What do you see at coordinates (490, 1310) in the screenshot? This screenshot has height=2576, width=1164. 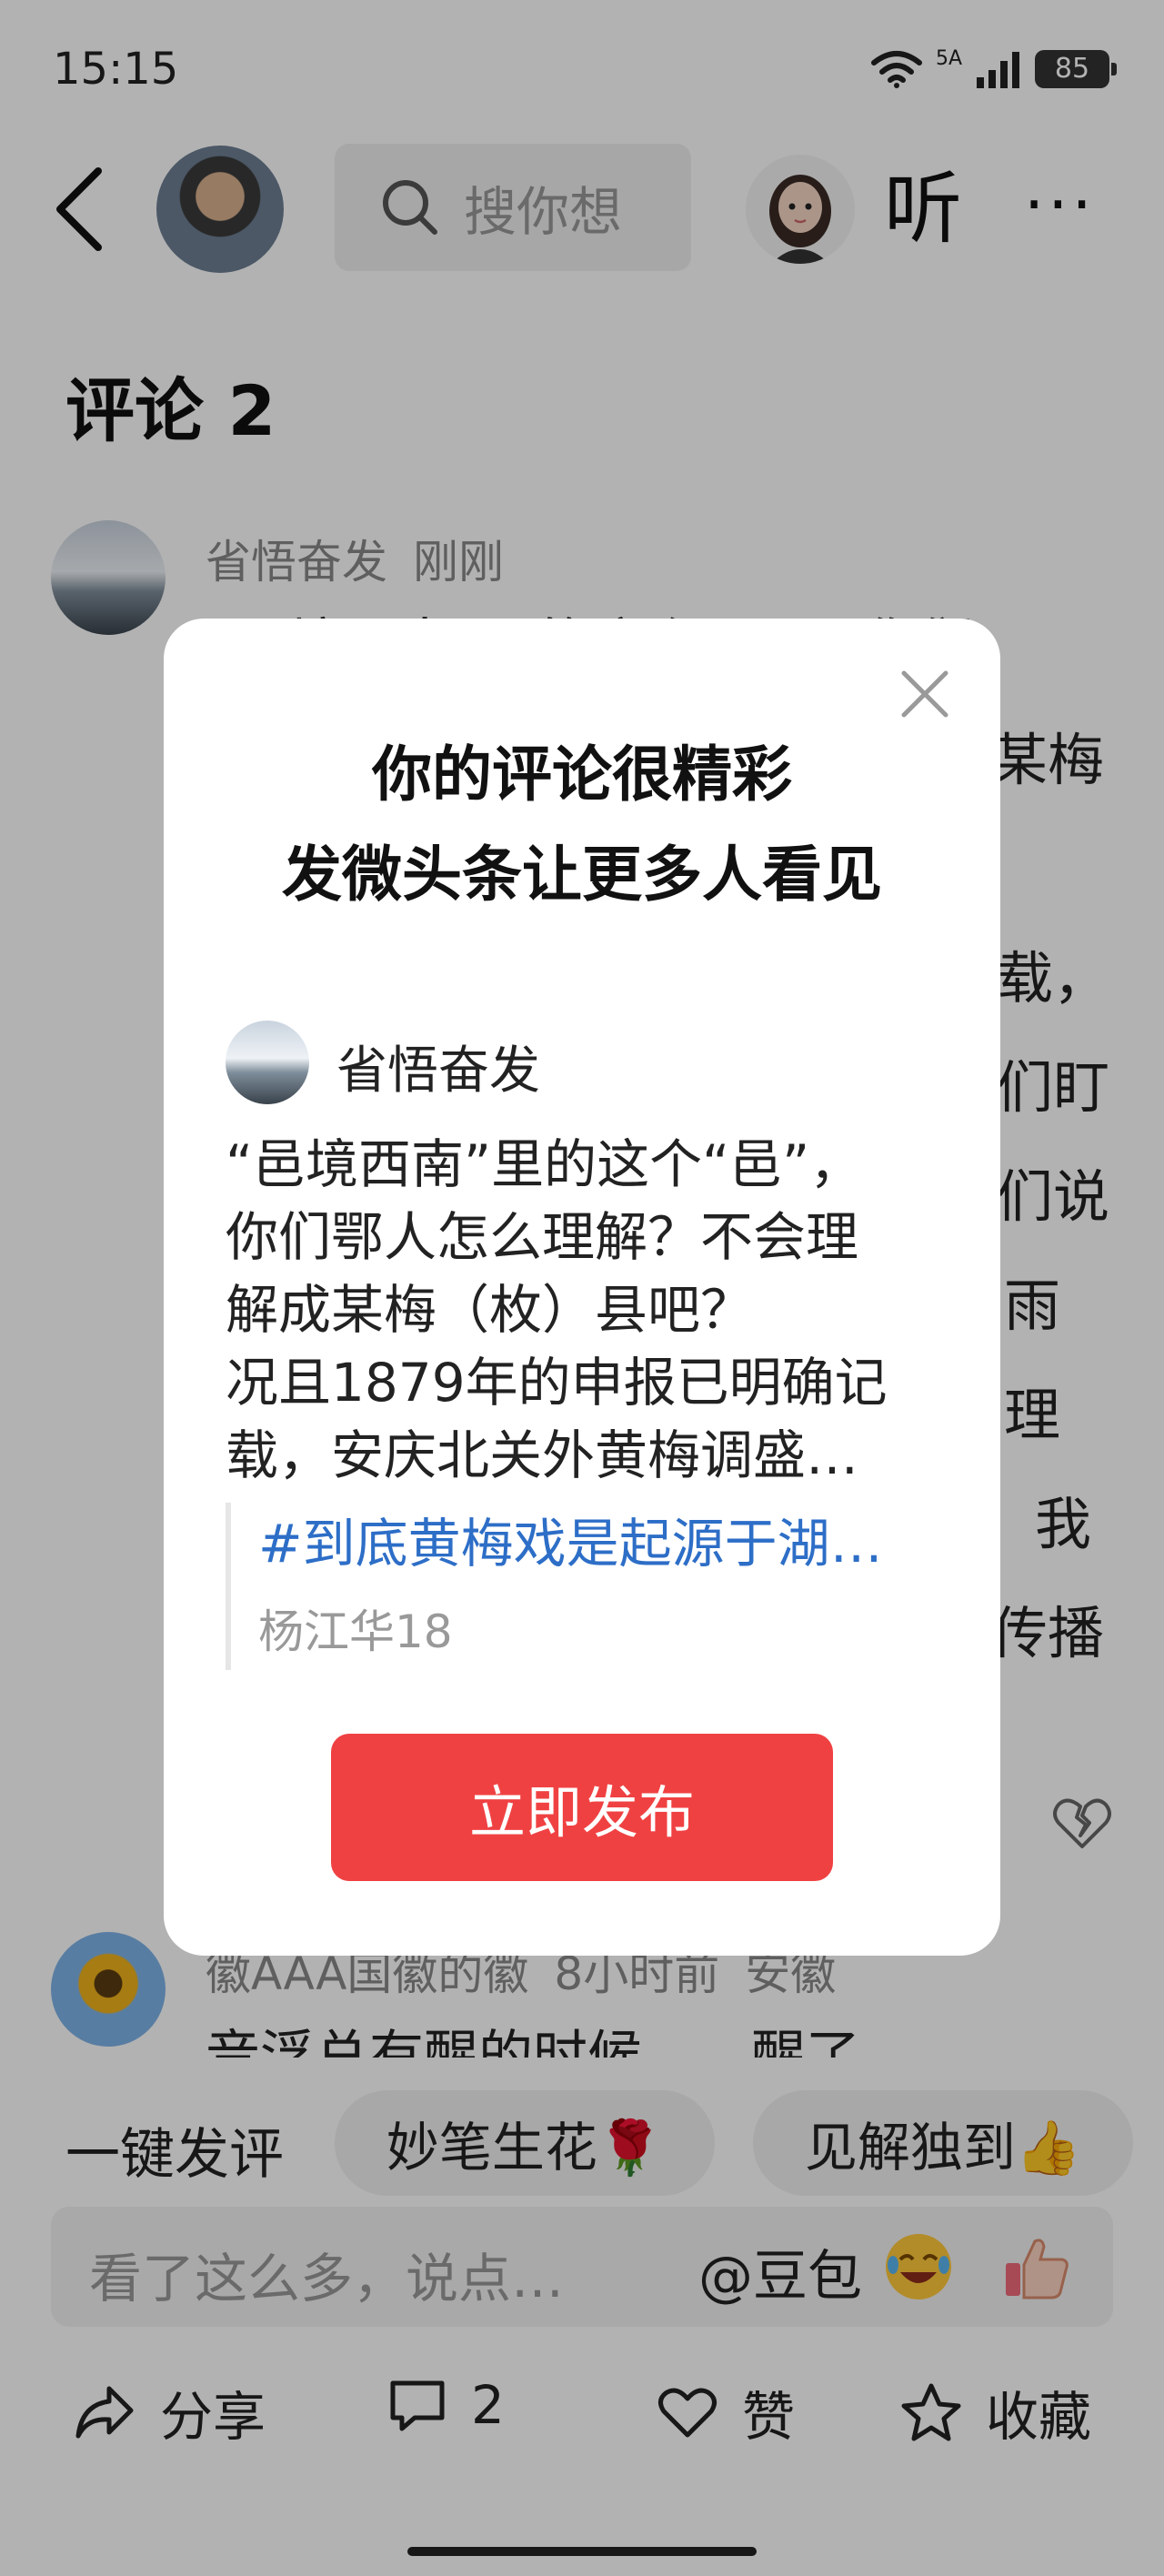 I see `preview-text-line: 解成某梅（枚）县吧？` at bounding box center [490, 1310].